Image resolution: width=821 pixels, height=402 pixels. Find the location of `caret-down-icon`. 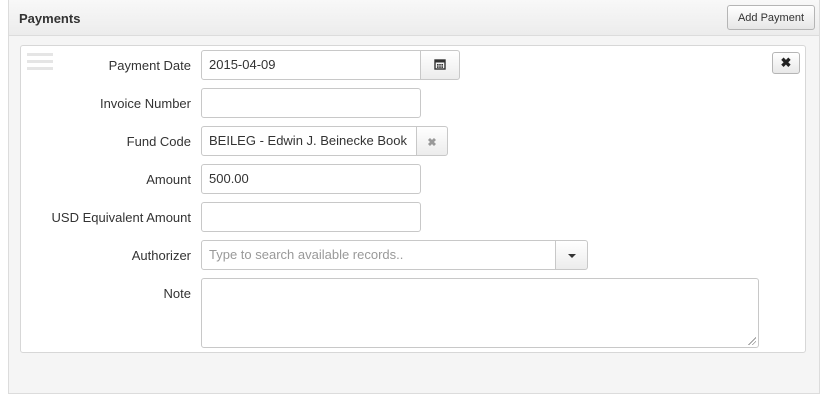

caret-down-icon is located at coordinates (571, 255).